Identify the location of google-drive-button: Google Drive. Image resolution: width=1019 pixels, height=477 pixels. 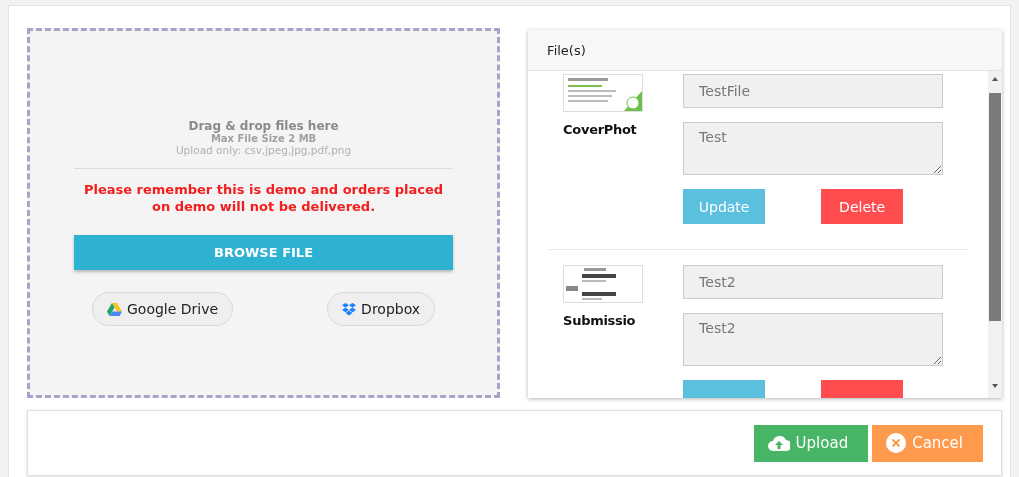
(163, 309).